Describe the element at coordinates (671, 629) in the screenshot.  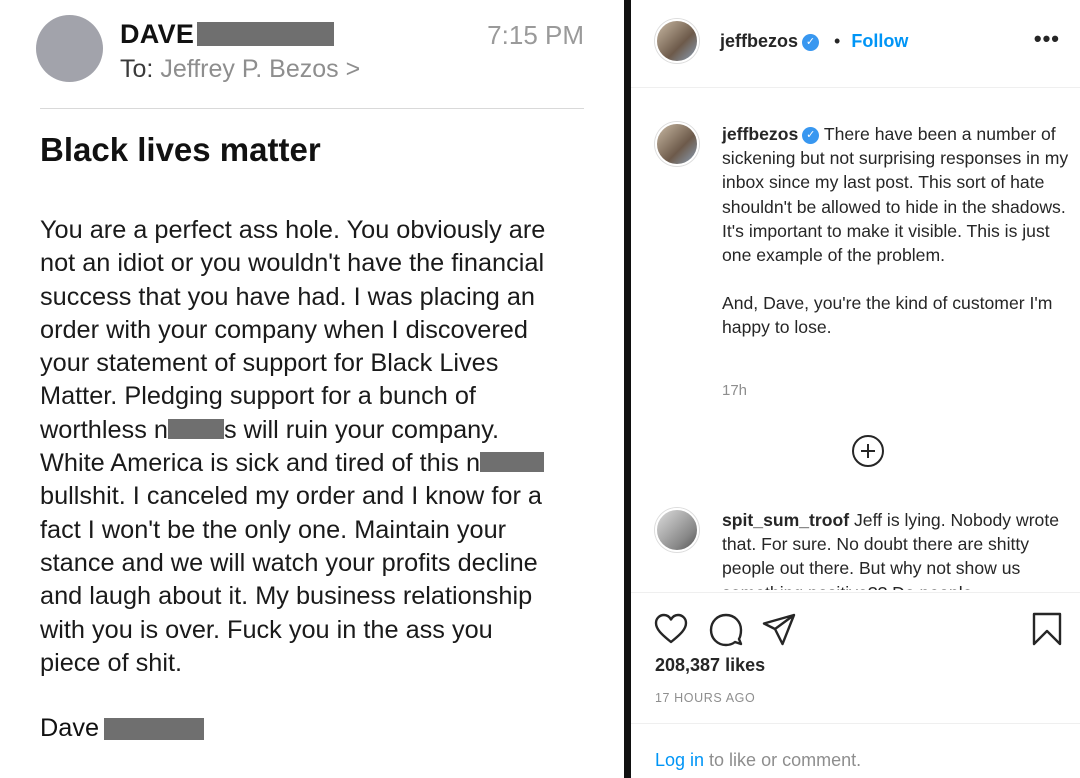
I see `heart-icon` at that location.